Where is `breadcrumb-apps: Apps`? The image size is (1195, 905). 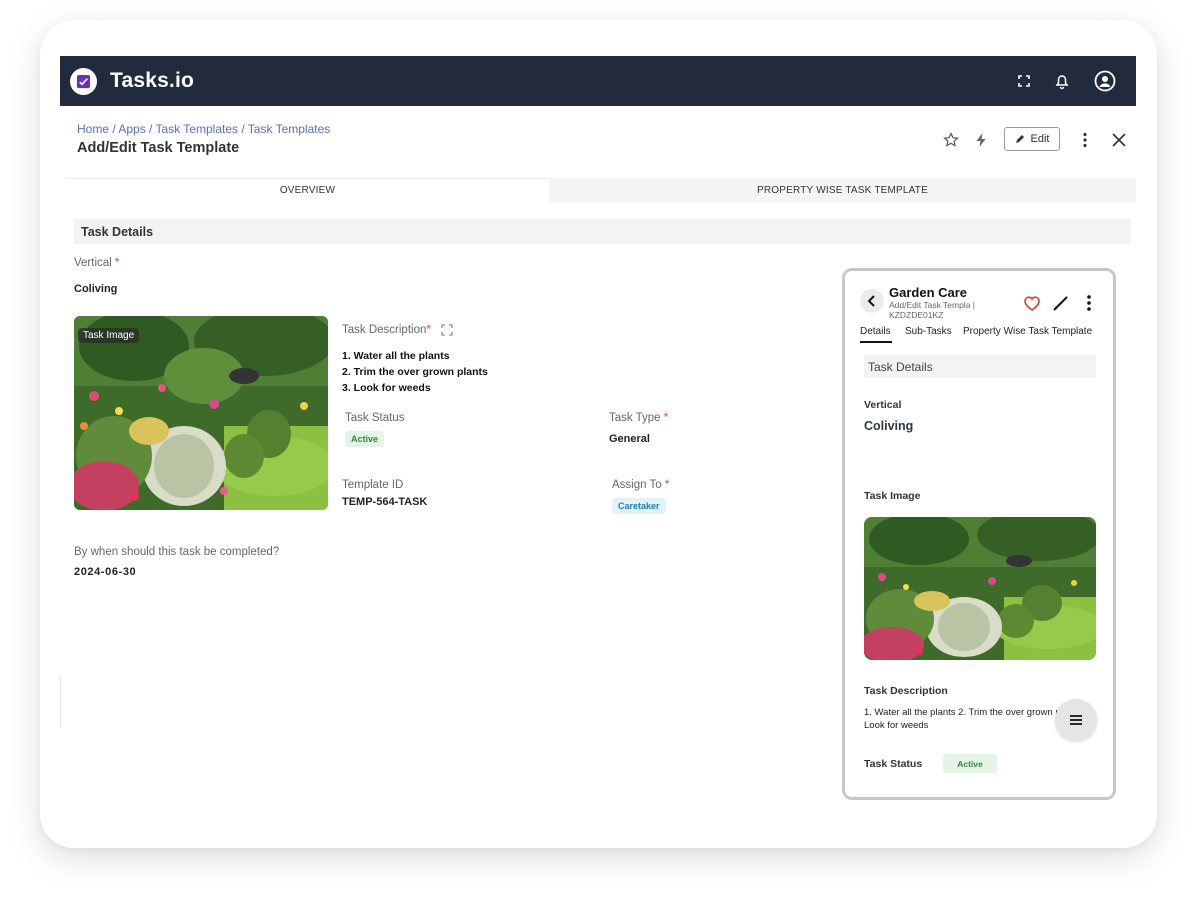
breadcrumb-apps: Apps is located at coordinates (131, 129).